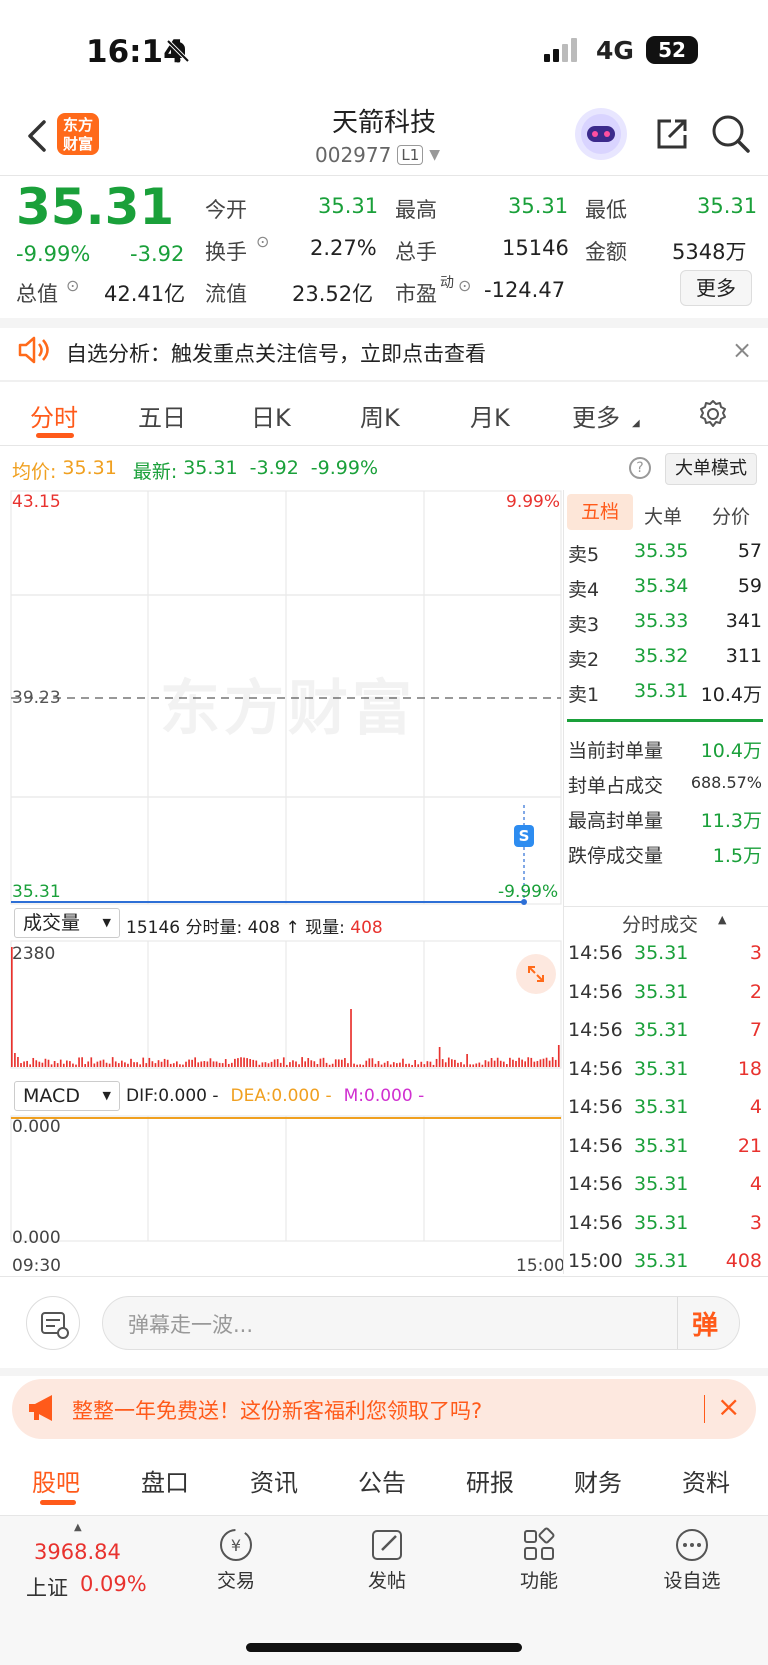 This screenshot has width=768, height=1665. Describe the element at coordinates (113, 1584) in the screenshot. I see `index-pct: 0.09%` at that location.